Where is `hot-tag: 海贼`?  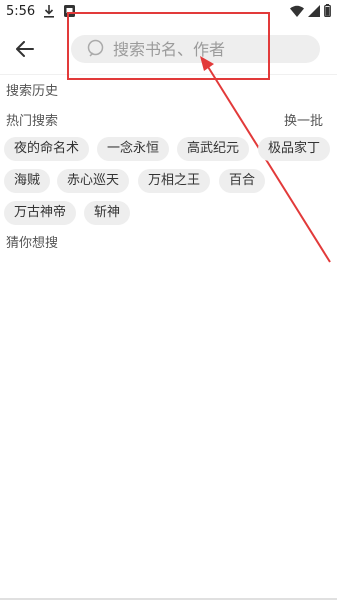
hot-tag: 海贼 is located at coordinates (27, 181).